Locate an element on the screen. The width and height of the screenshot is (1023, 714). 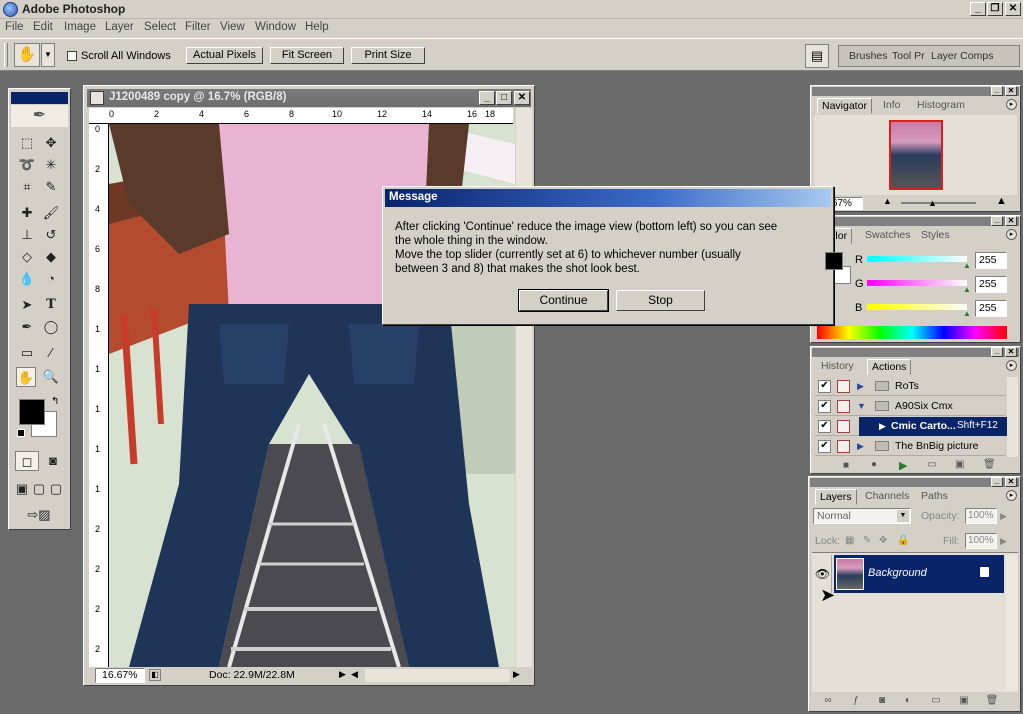
dodge-tool-icon: ◔ is located at coordinates (51, 279).